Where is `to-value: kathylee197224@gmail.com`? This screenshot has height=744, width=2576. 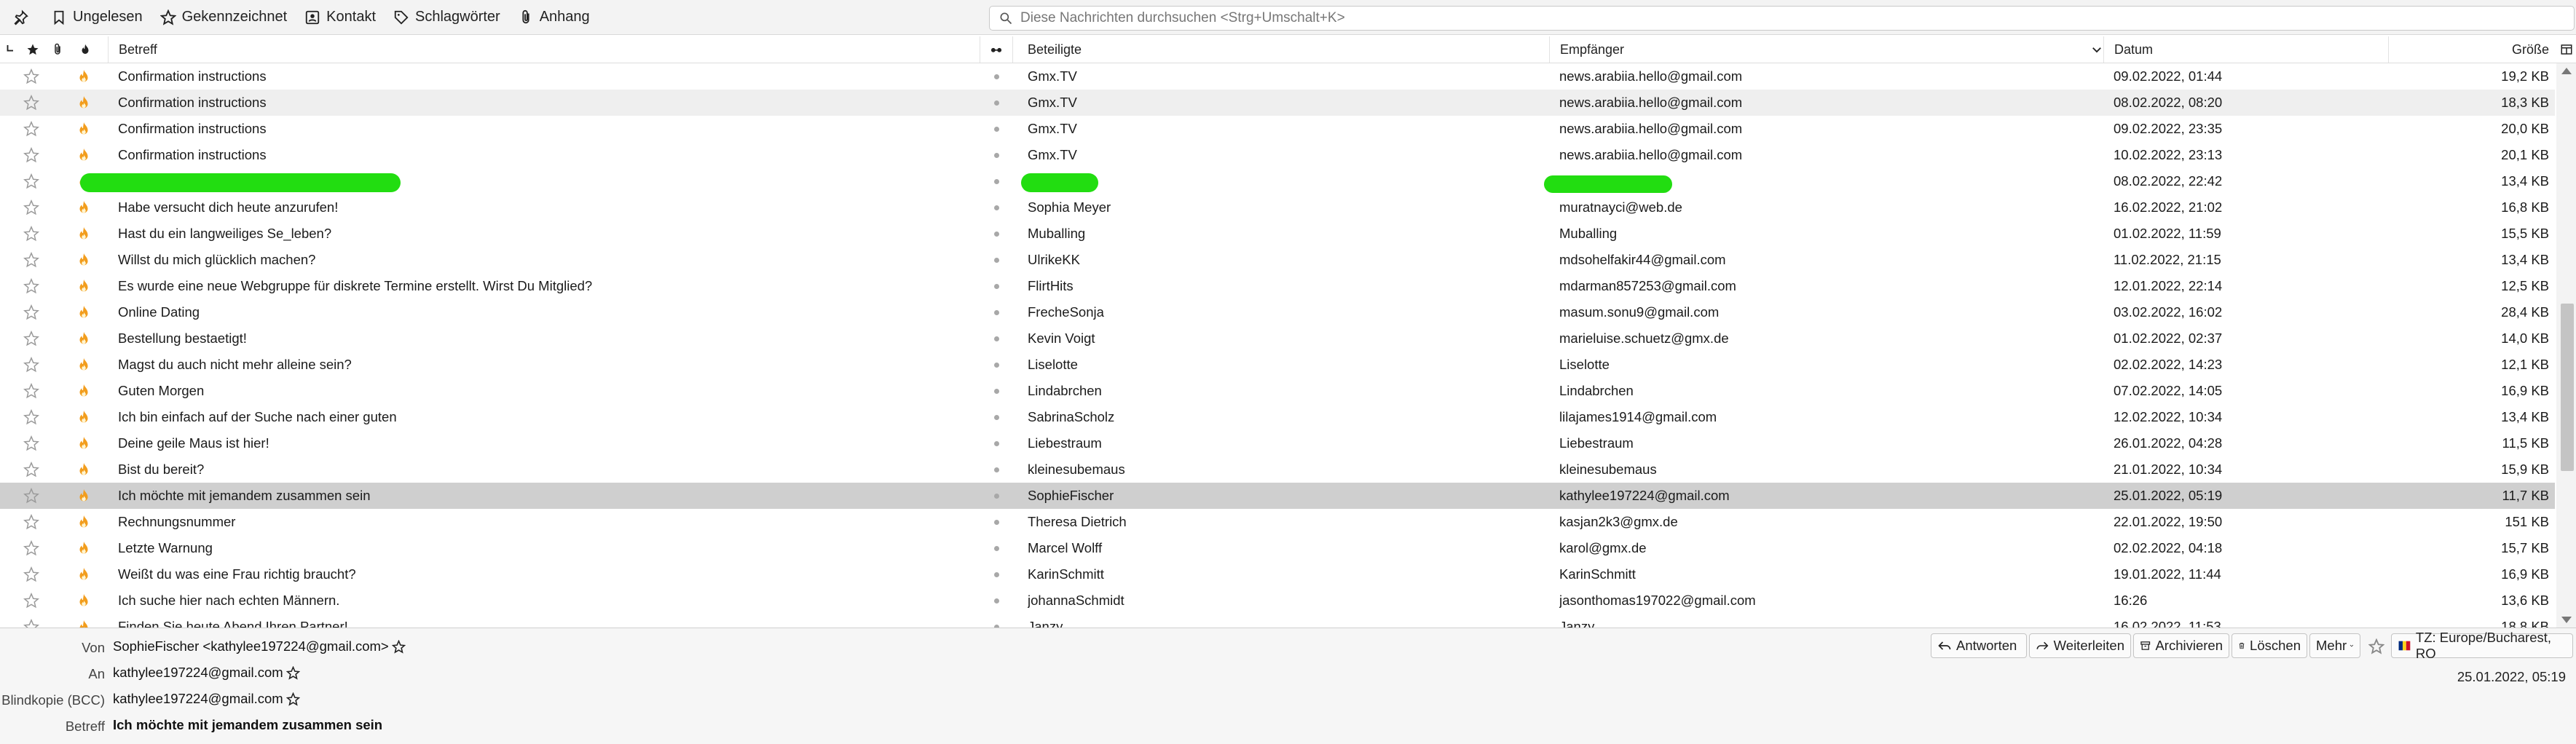 to-value: kathylee197224@gmail.com is located at coordinates (206, 673).